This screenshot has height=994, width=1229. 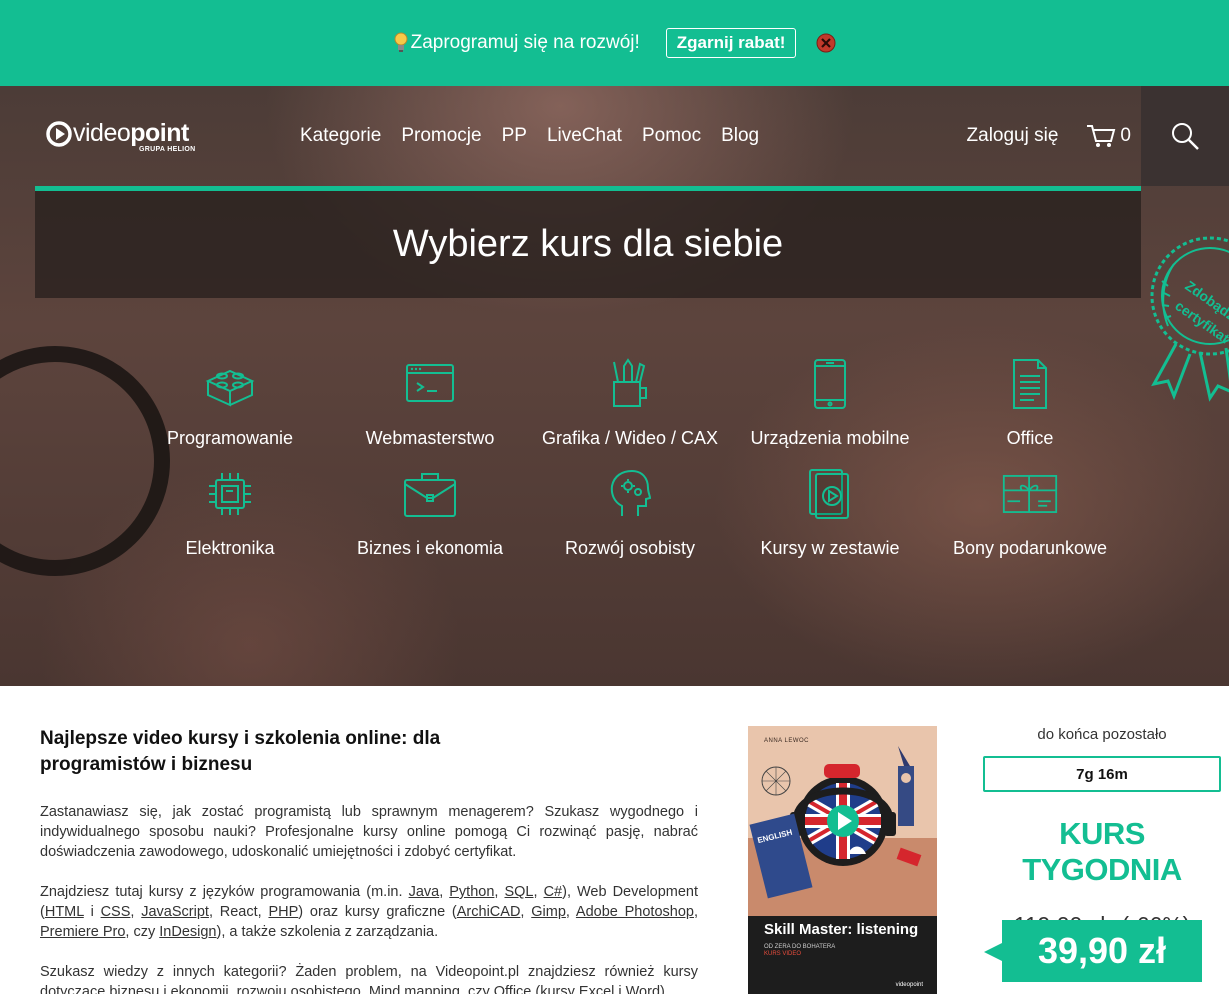 I want to click on deal-title: KURS TYGODNIA, so click(x=1102, y=852).